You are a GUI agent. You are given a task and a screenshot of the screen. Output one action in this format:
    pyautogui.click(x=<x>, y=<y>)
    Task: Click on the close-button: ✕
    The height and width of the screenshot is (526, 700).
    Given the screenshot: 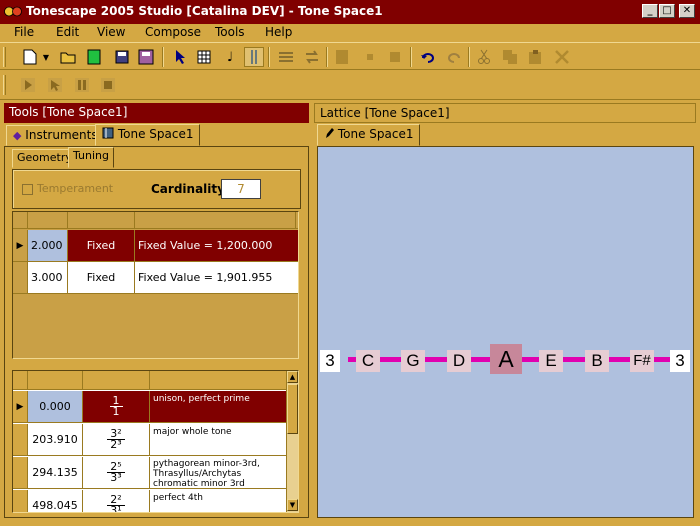 What is the action you would take?
    pyautogui.click(x=687, y=11)
    